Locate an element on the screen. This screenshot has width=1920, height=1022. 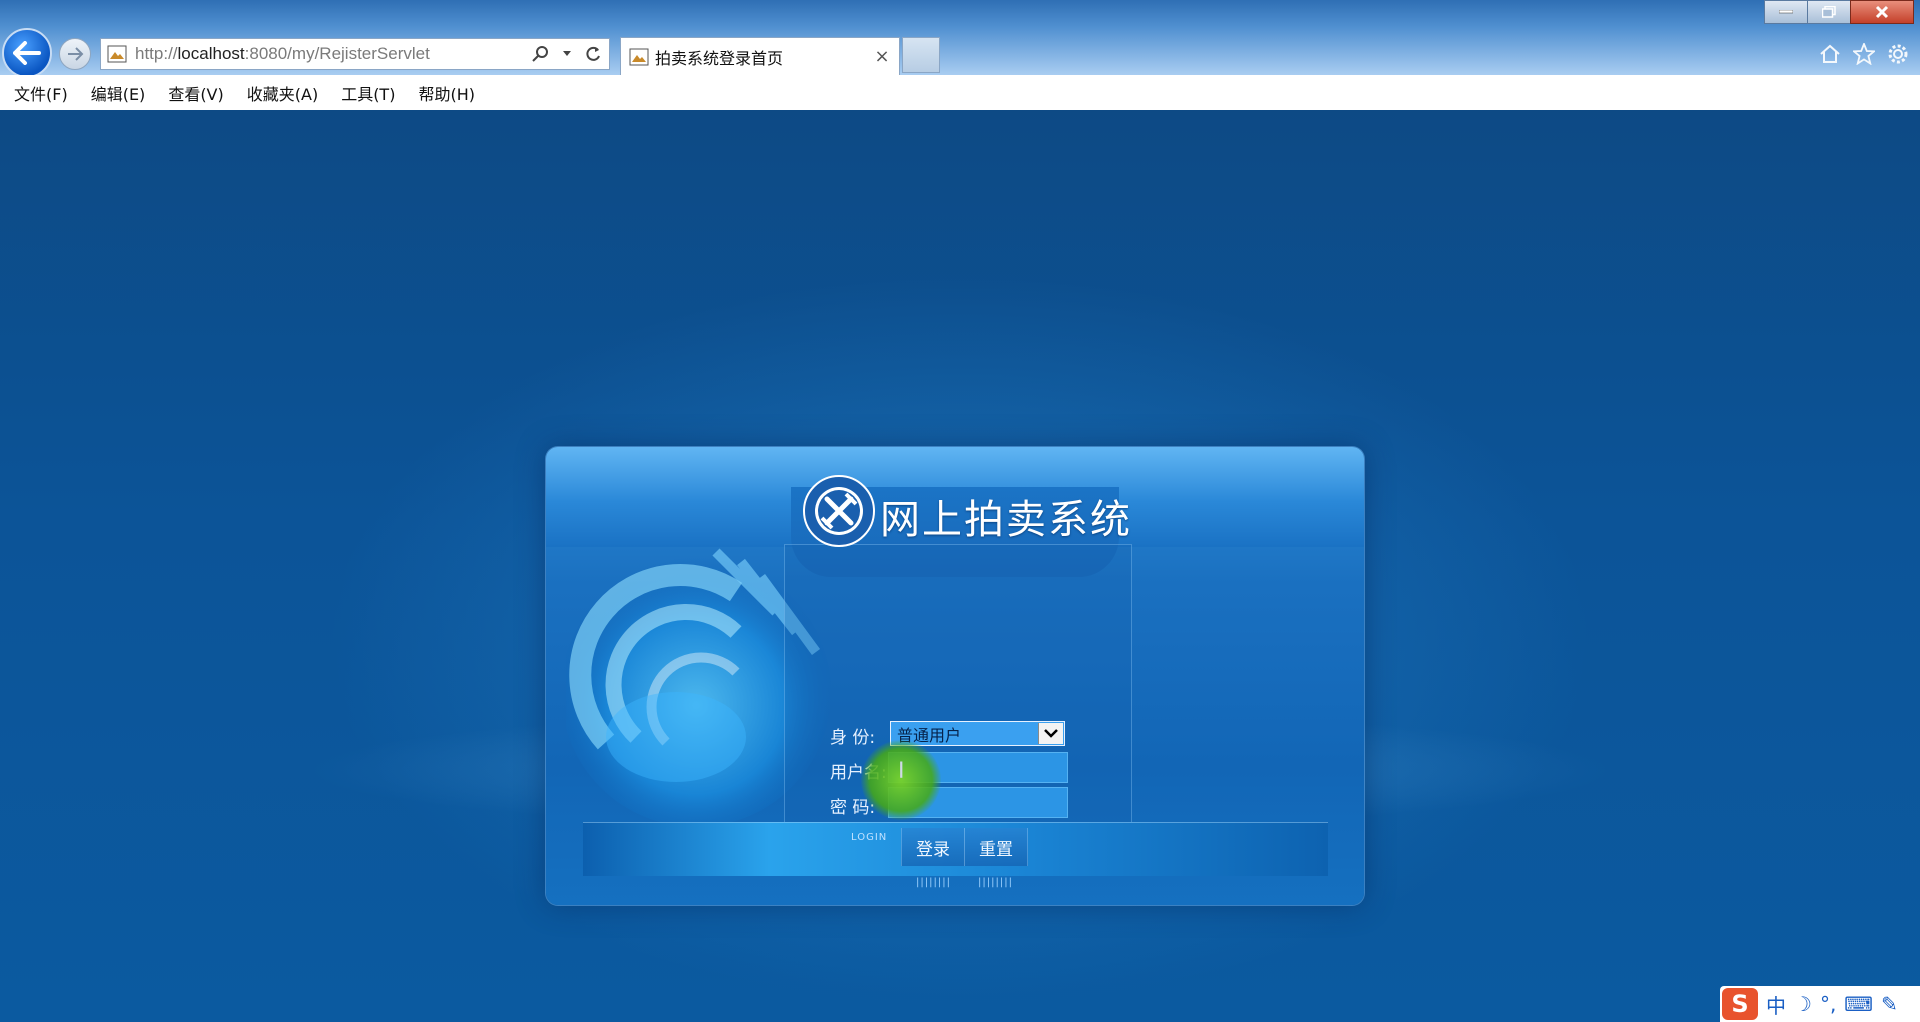
ime-mode-chinese: 中 is located at coordinates (1776, 1004).